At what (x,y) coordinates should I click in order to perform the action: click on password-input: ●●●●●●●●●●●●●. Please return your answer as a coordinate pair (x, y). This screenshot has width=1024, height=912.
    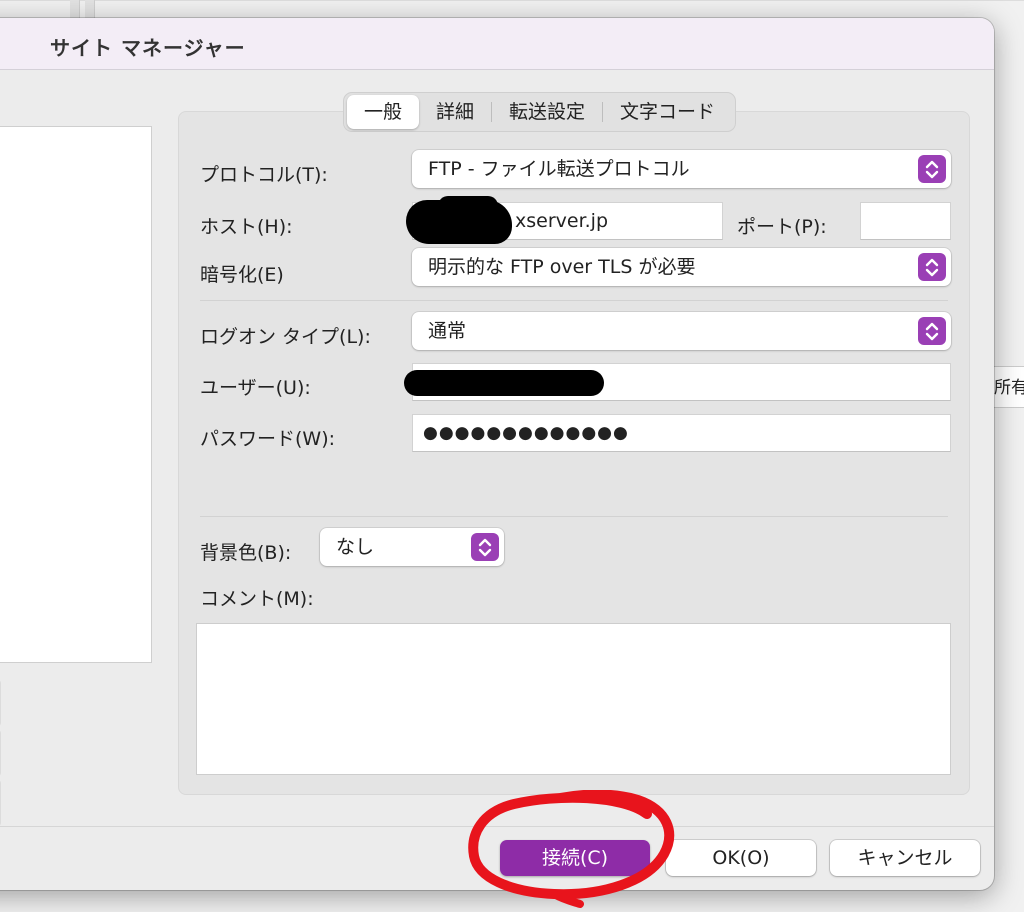
    Looking at the image, I should click on (681, 433).